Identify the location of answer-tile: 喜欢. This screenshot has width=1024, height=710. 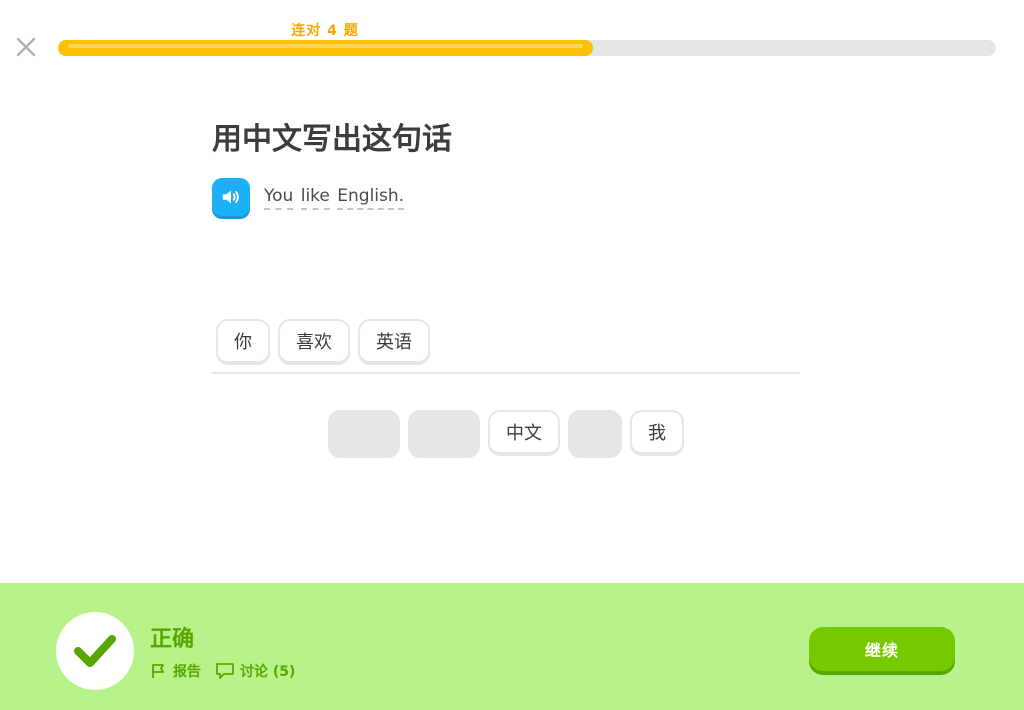
(314, 342).